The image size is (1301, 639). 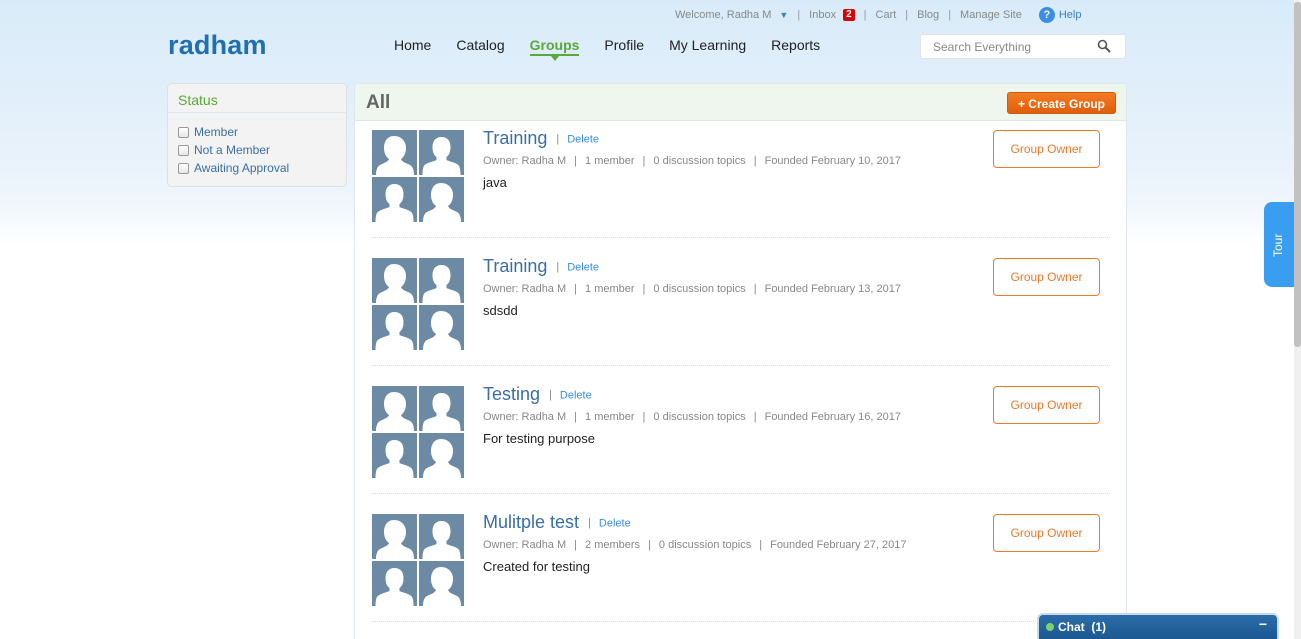 I want to click on group-name-link: Mulitple test, so click(x=531, y=522).